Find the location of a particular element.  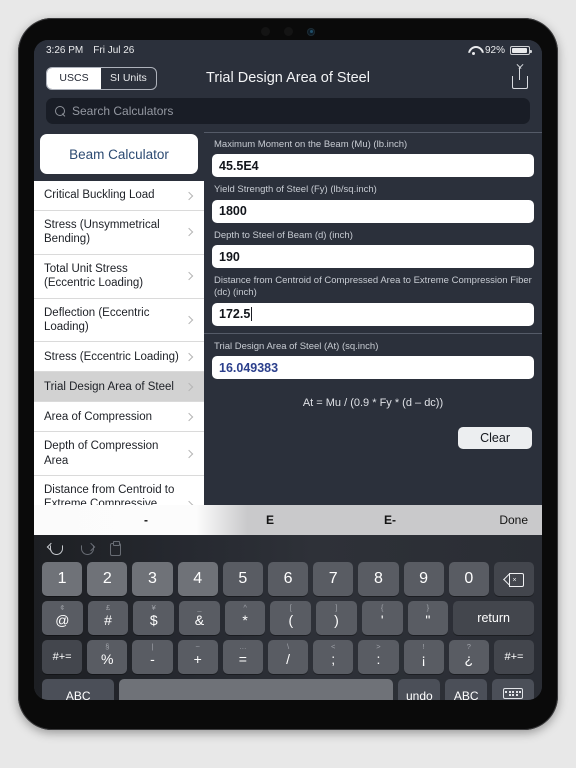

result-field: 16.049383 is located at coordinates (373, 368).